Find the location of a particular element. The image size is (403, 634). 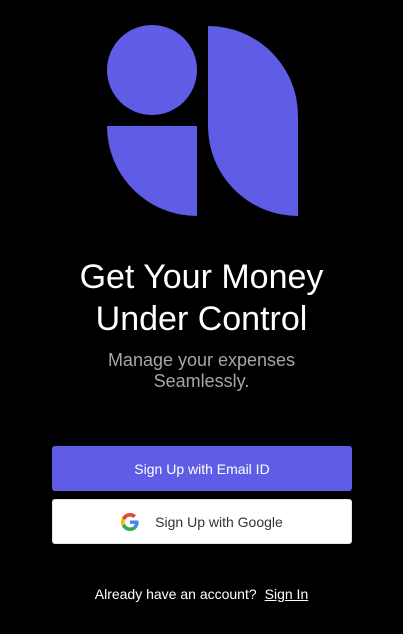

google-signup-label: Sign Up with Google is located at coordinates (219, 521).